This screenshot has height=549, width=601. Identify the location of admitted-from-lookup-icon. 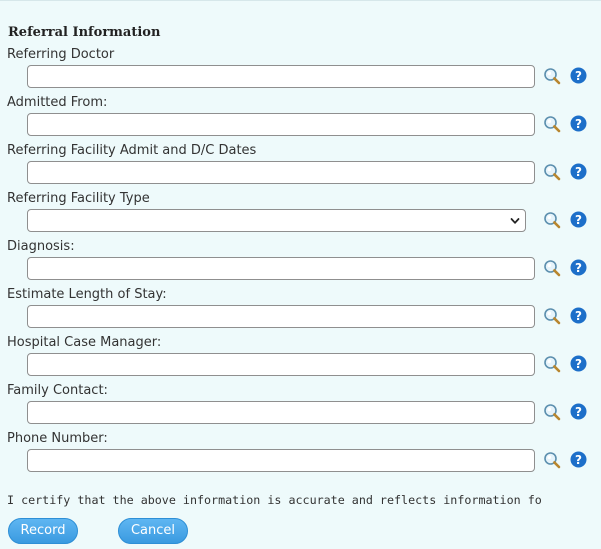
(552, 124).